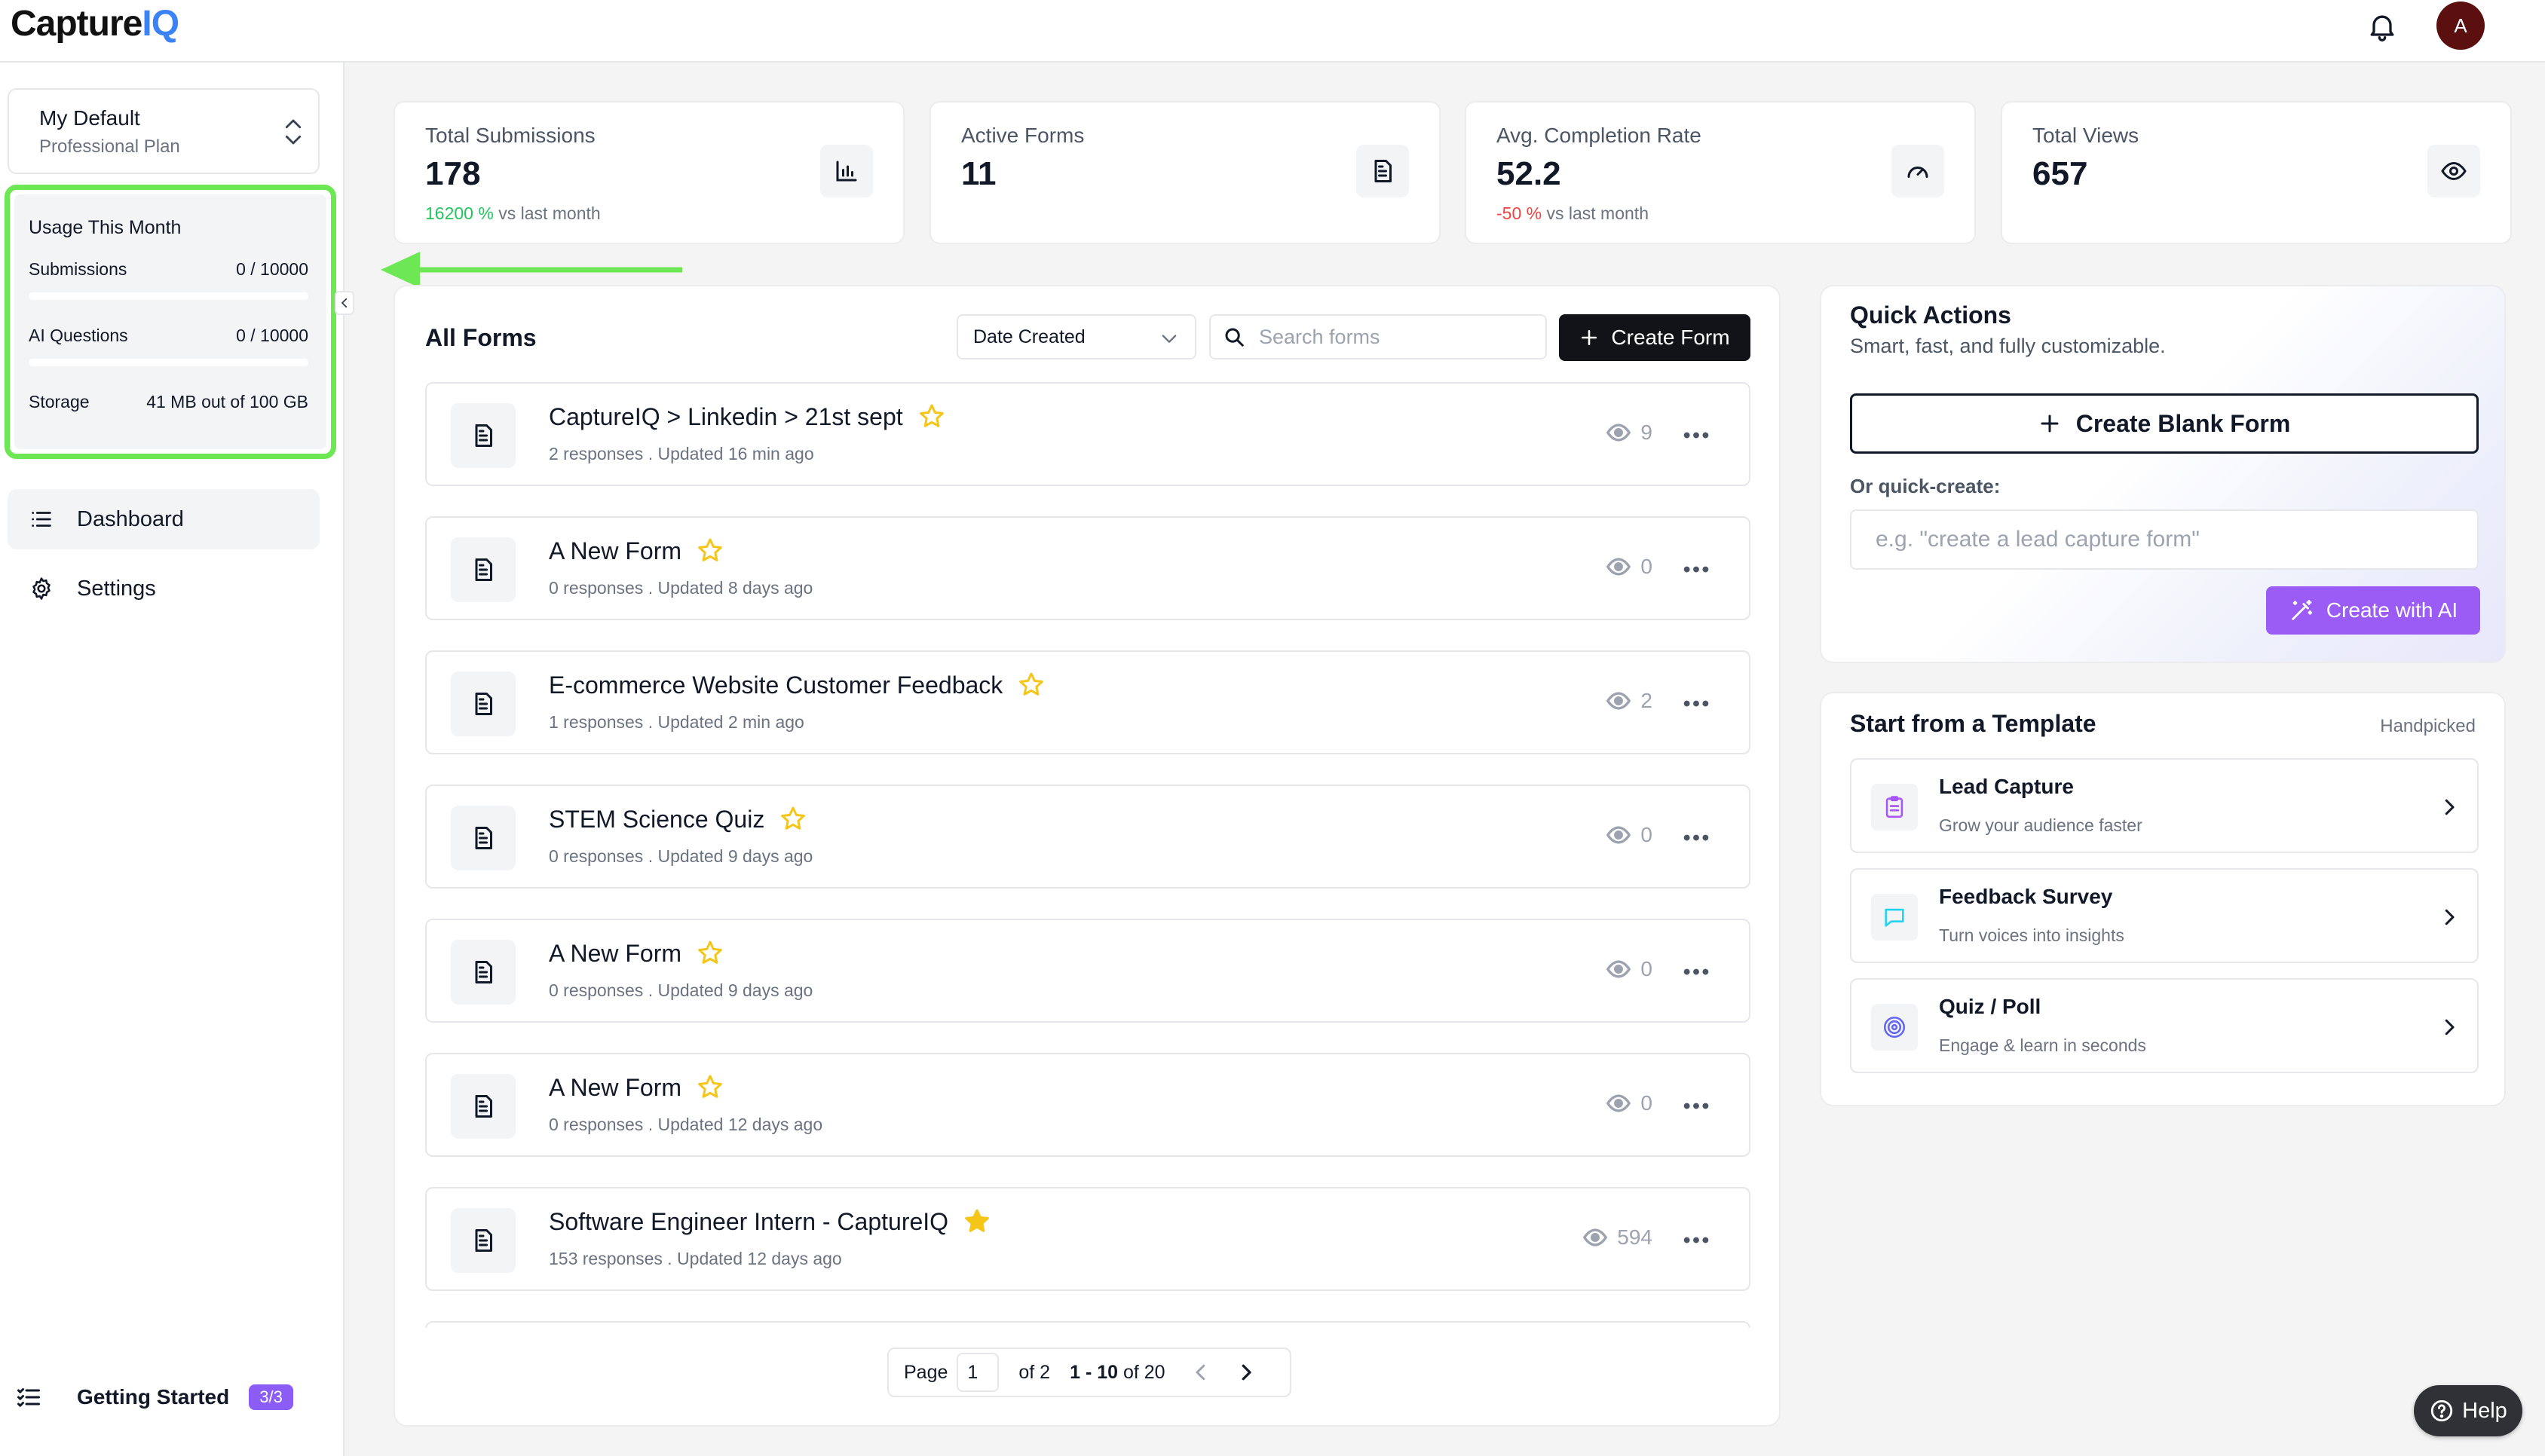  What do you see at coordinates (2382, 27) in the screenshot?
I see `notification-bell-icon` at bounding box center [2382, 27].